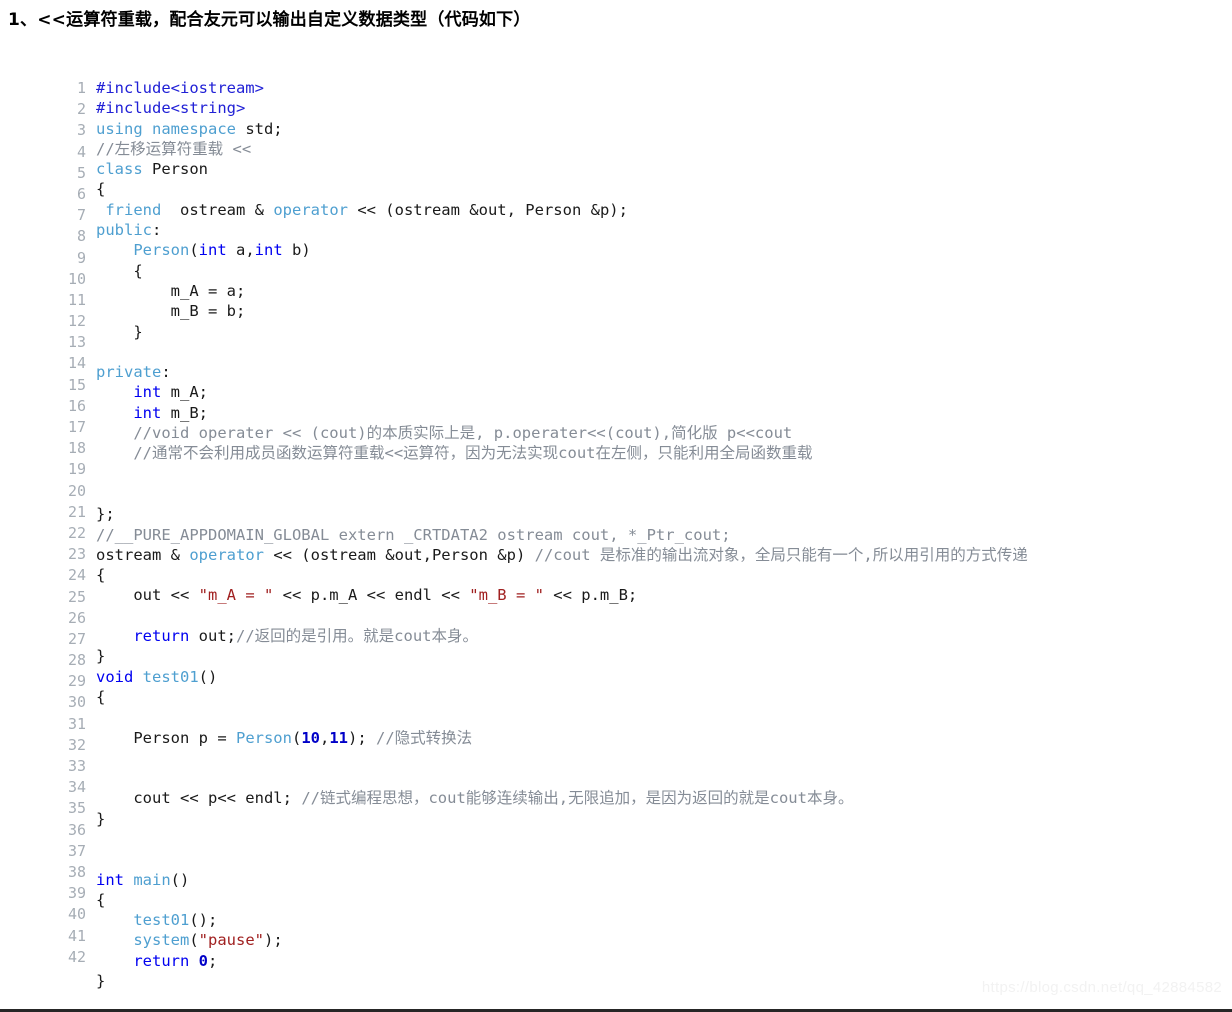 Image resolution: width=1232 pixels, height=1012 pixels. I want to click on line-number: 28, so click(76, 660).